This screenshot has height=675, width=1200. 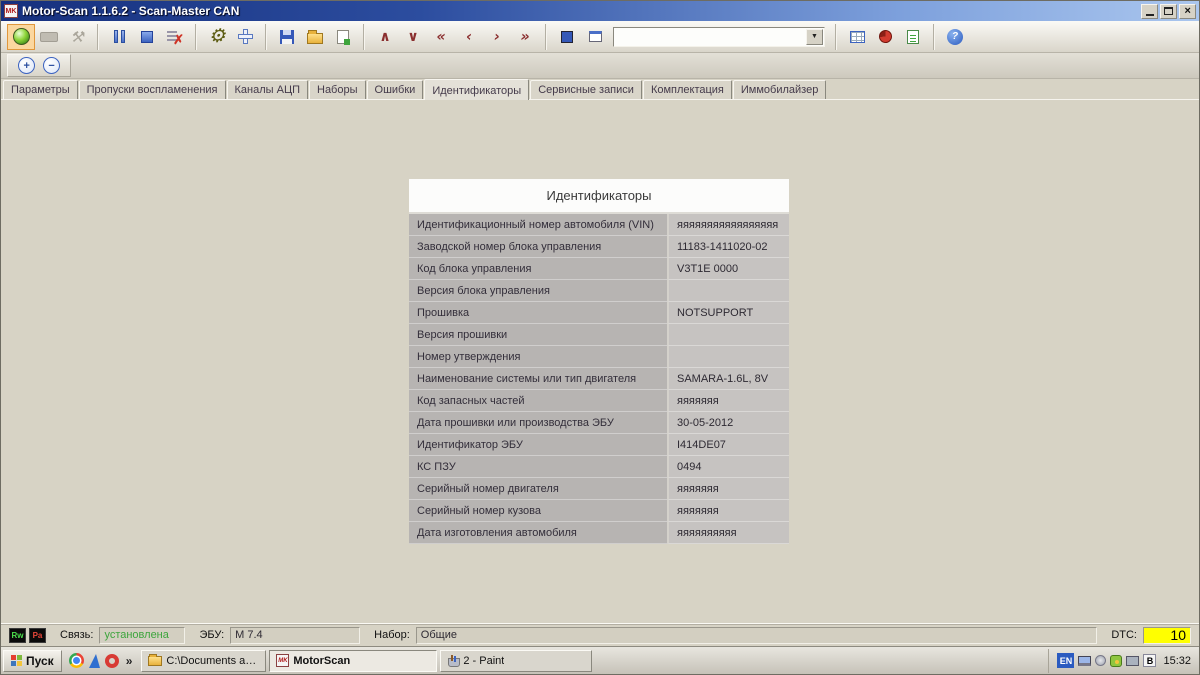 What do you see at coordinates (11, 11) in the screenshot?
I see `app-logo-icon: MK` at bounding box center [11, 11].